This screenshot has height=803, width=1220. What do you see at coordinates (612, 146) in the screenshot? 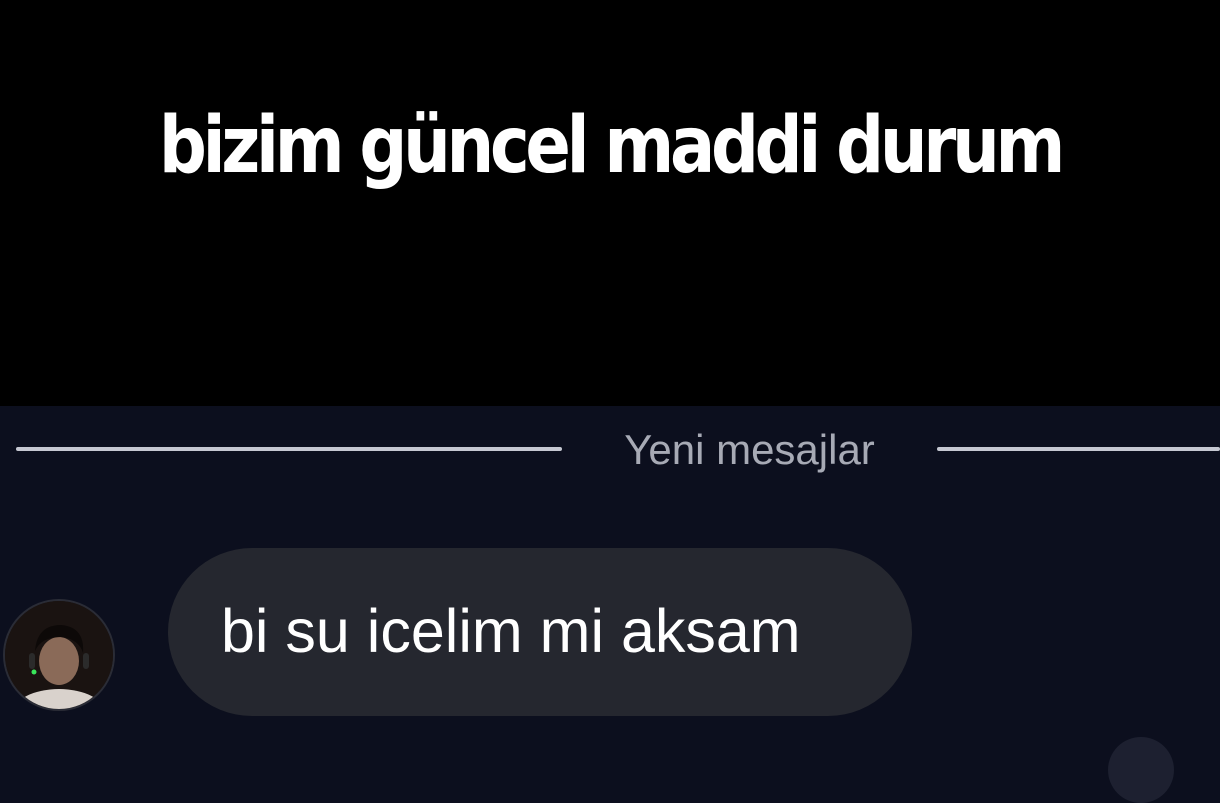
I see `caption-text: bizim güncel maddi durum` at bounding box center [612, 146].